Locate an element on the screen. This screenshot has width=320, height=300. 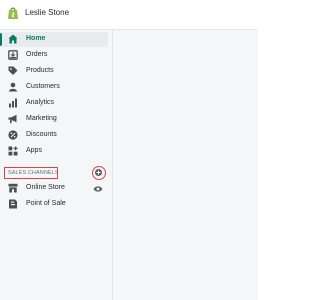
apps-icon is located at coordinates (13, 151).